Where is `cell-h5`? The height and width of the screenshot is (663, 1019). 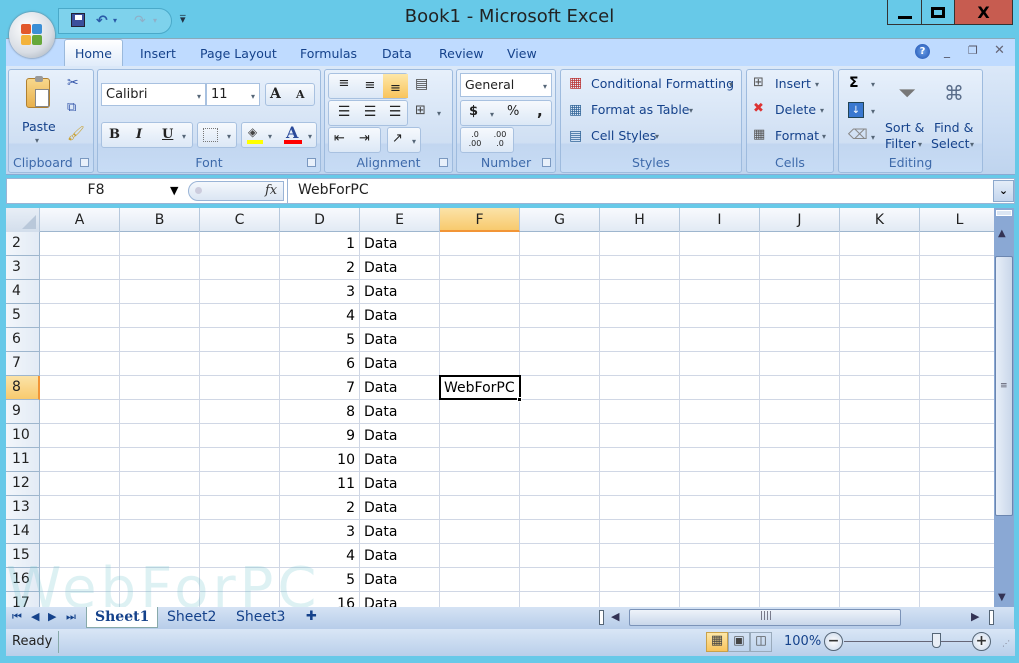 cell-h5 is located at coordinates (640, 316).